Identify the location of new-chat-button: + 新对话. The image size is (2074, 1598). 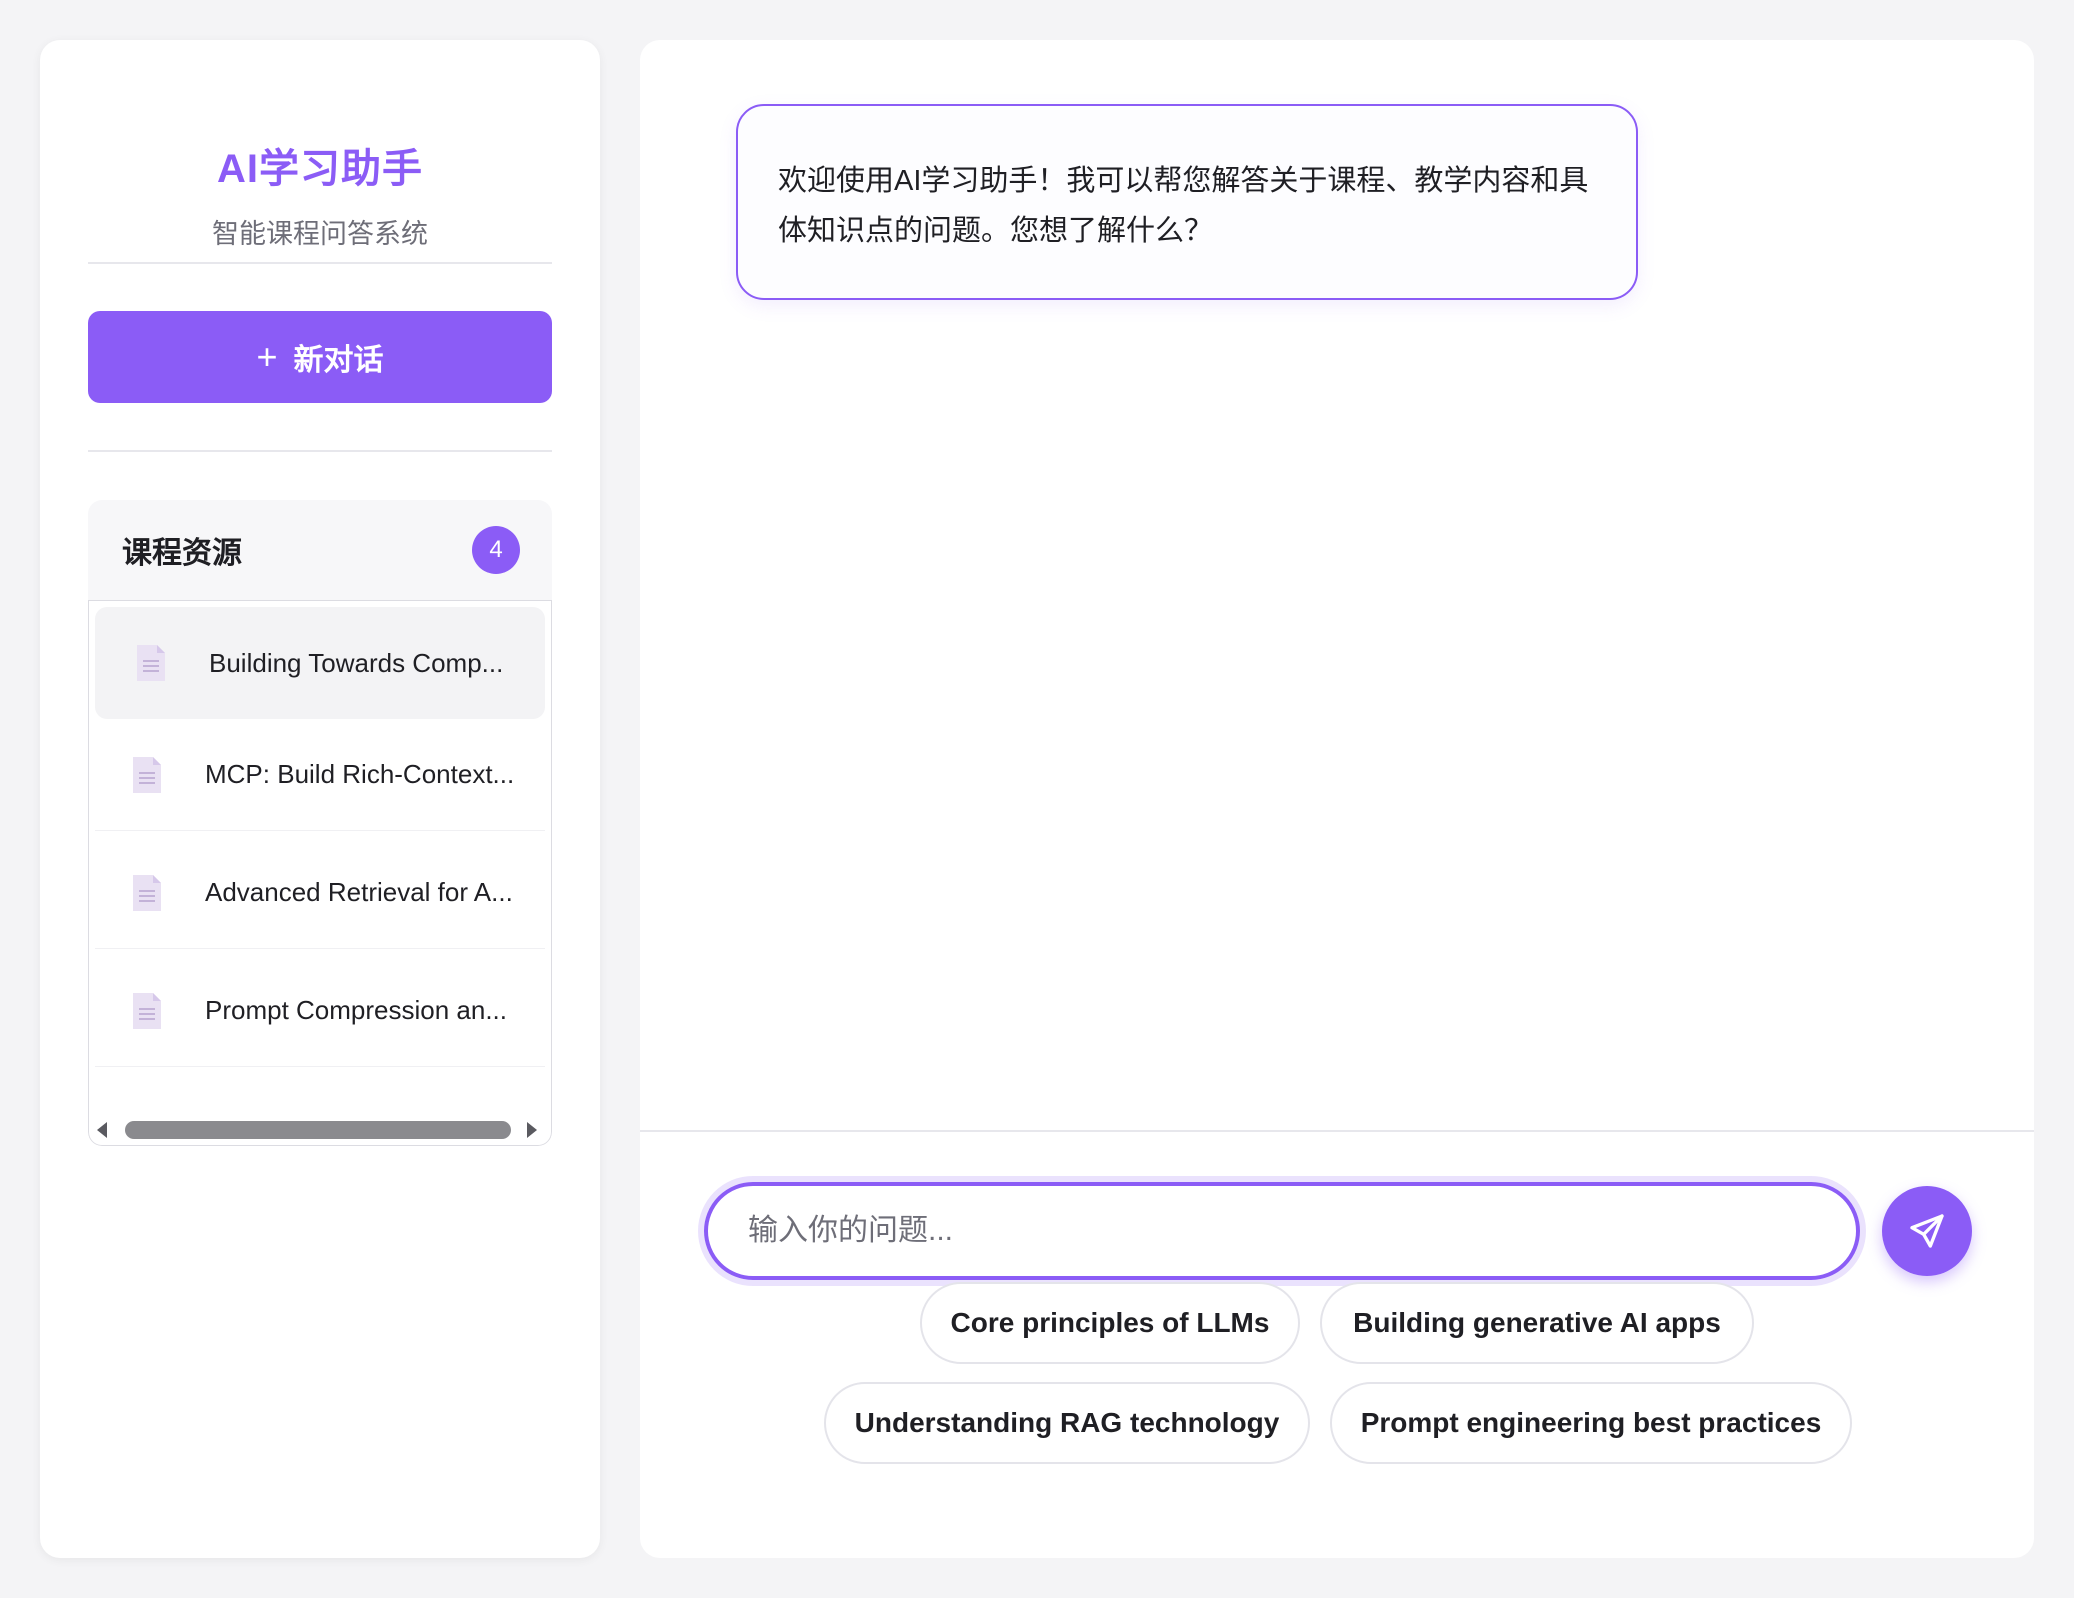
(320, 357).